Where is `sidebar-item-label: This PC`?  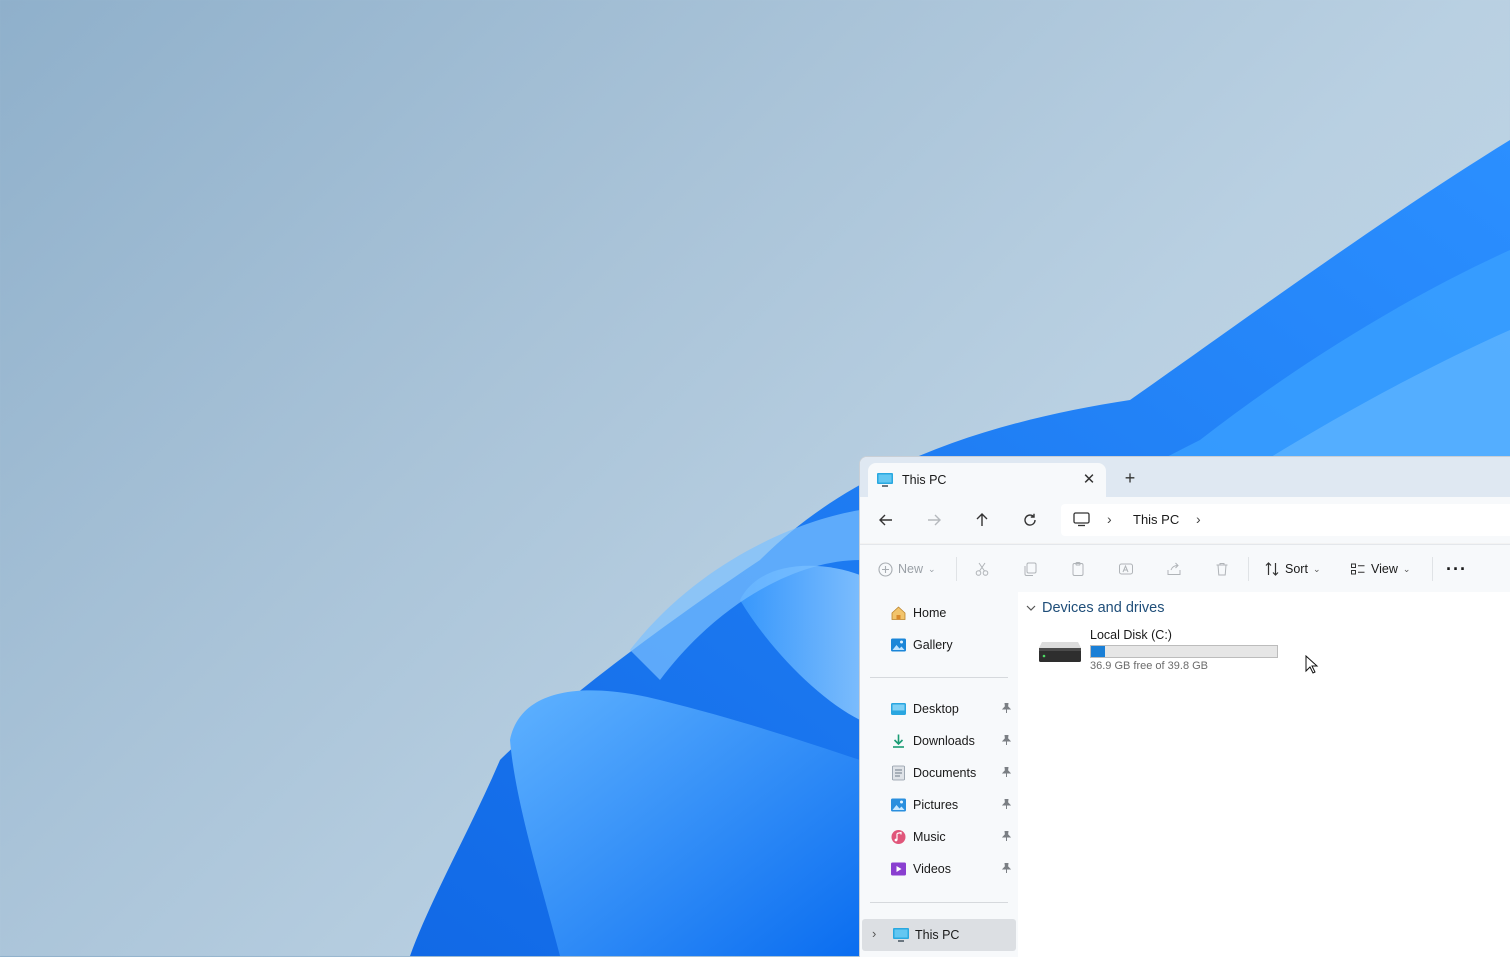
sidebar-item-label: This PC is located at coordinates (937, 935).